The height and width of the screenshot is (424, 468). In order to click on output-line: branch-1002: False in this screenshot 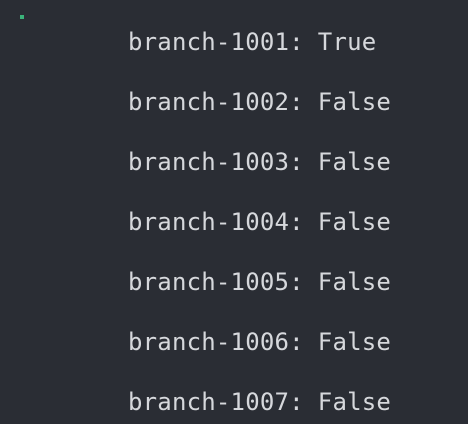, I will do `click(259, 102)`.